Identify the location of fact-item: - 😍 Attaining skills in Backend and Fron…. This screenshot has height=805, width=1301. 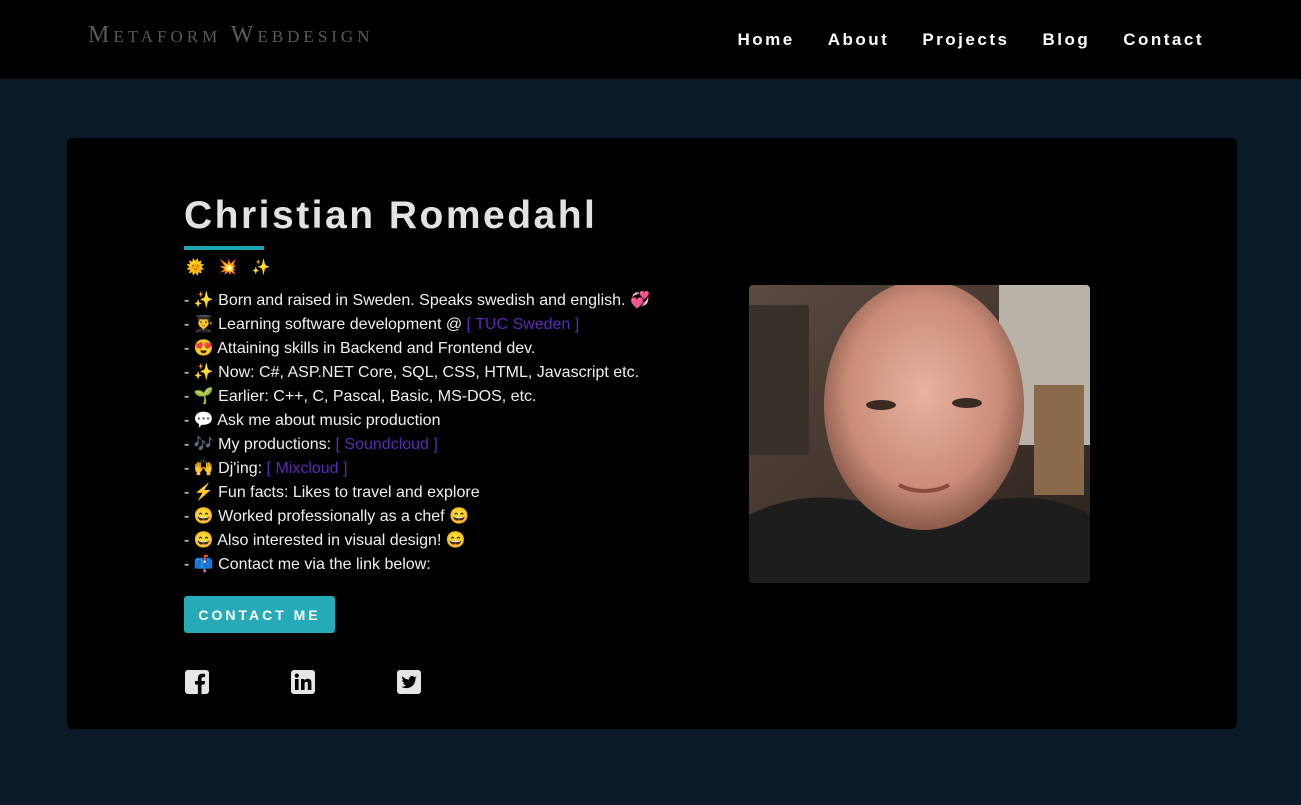
(360, 348).